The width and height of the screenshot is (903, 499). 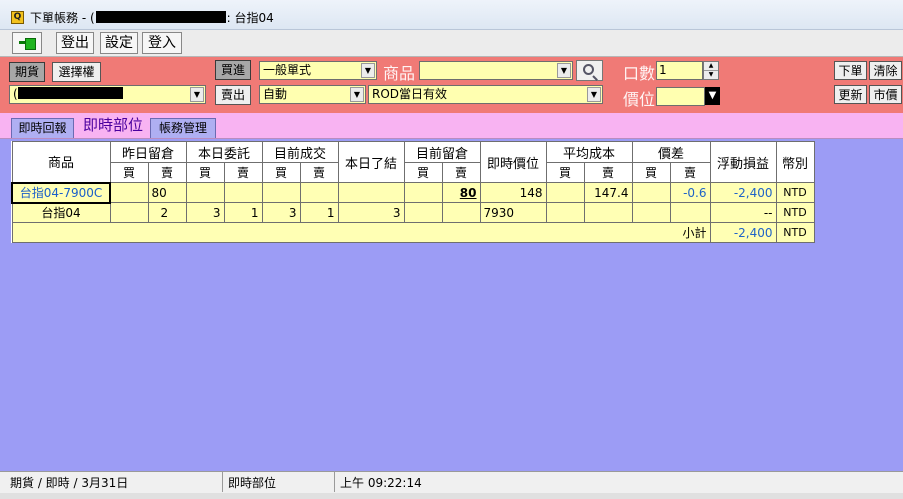 I want to click on cell-fill-sell, so click(x=319, y=192).